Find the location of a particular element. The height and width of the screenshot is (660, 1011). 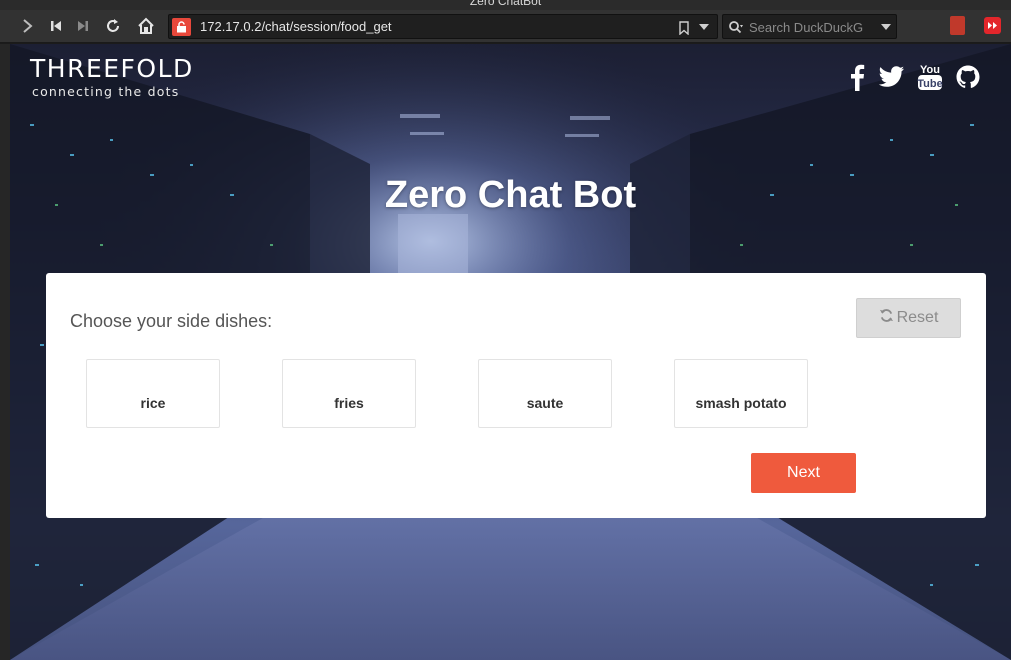

insecure-lock-icon is located at coordinates (181, 27).